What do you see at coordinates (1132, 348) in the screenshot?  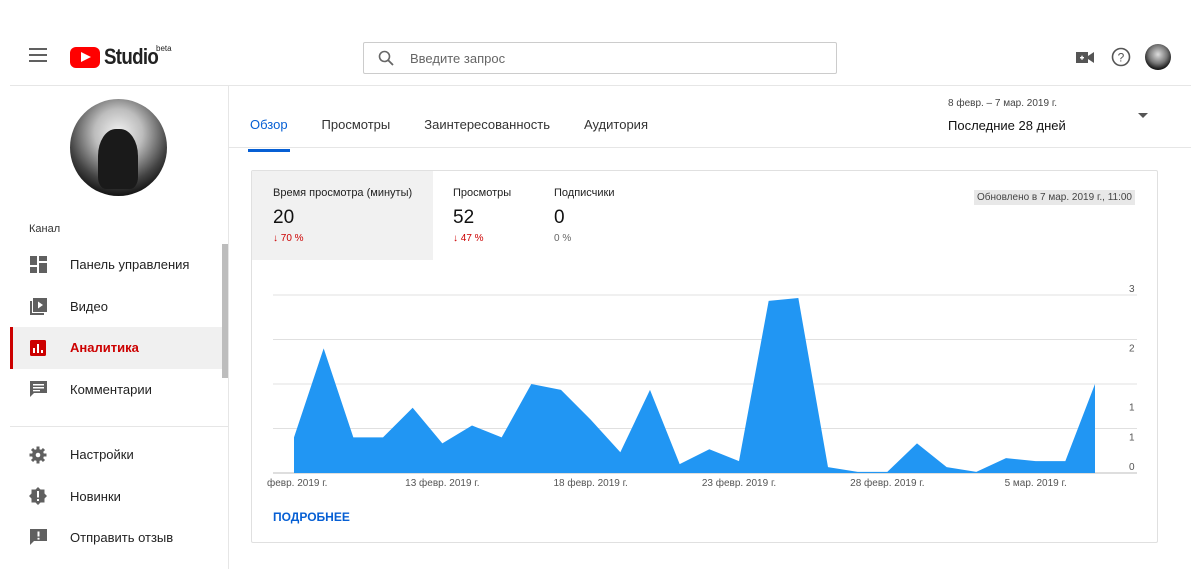 I see `chart-y-tick-label: 2` at bounding box center [1132, 348].